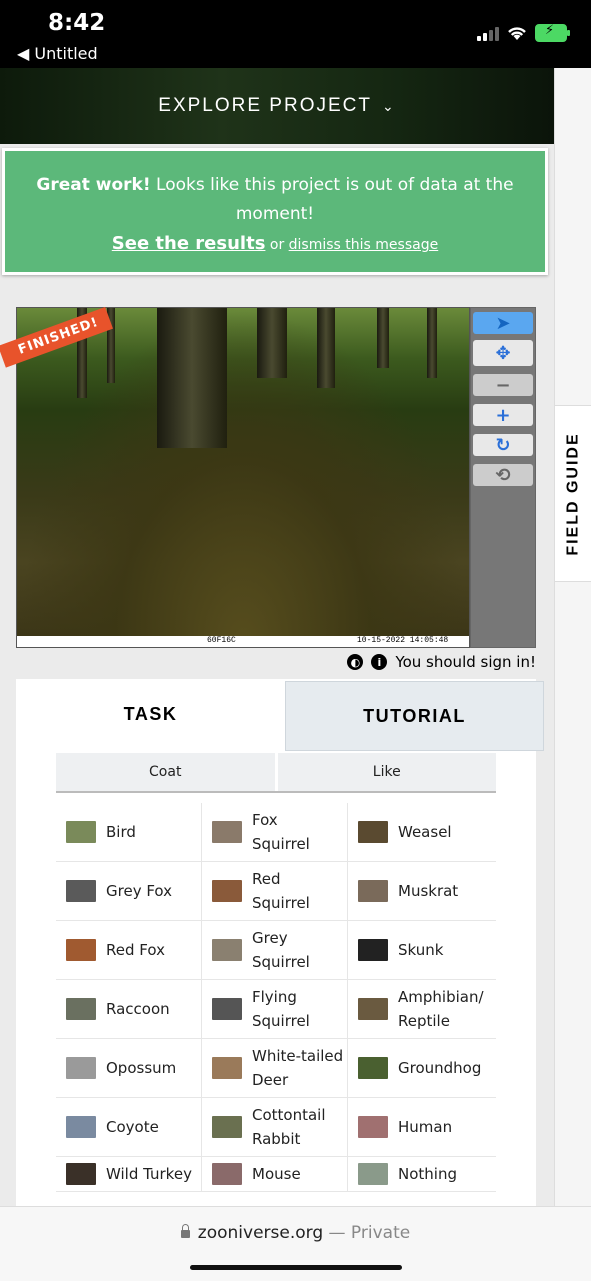  Describe the element at coordinates (295, 1243) in the screenshot. I see `browser-address-bar: zooniverse.org — Private` at that location.